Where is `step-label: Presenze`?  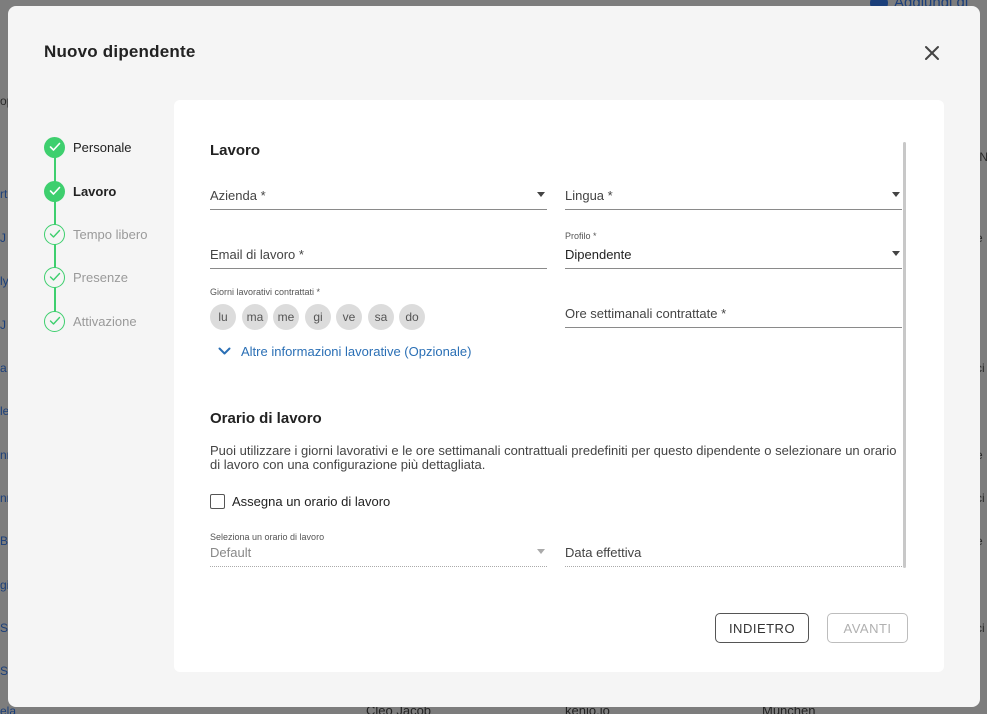 step-label: Presenze is located at coordinates (100, 277).